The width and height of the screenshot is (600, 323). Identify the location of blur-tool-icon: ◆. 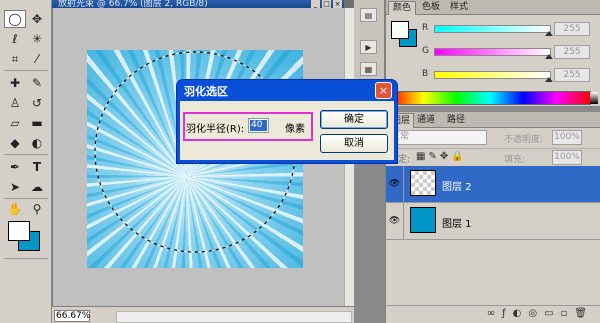
(15, 143).